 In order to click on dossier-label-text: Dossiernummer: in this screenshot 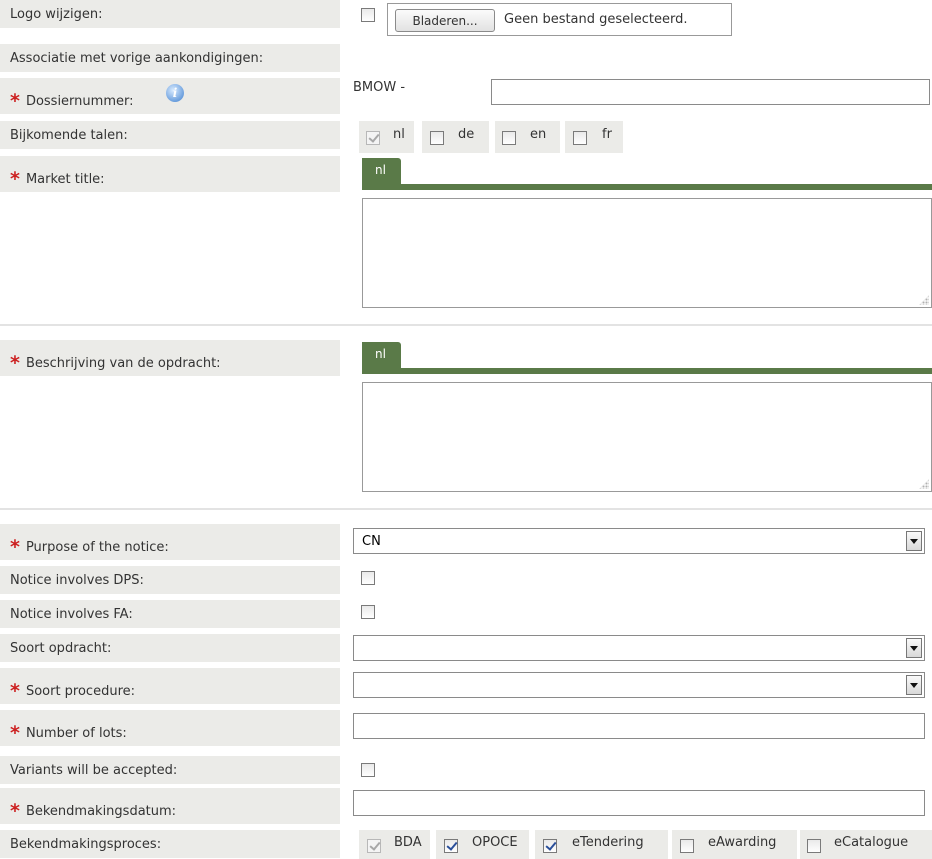, I will do `click(79, 101)`.